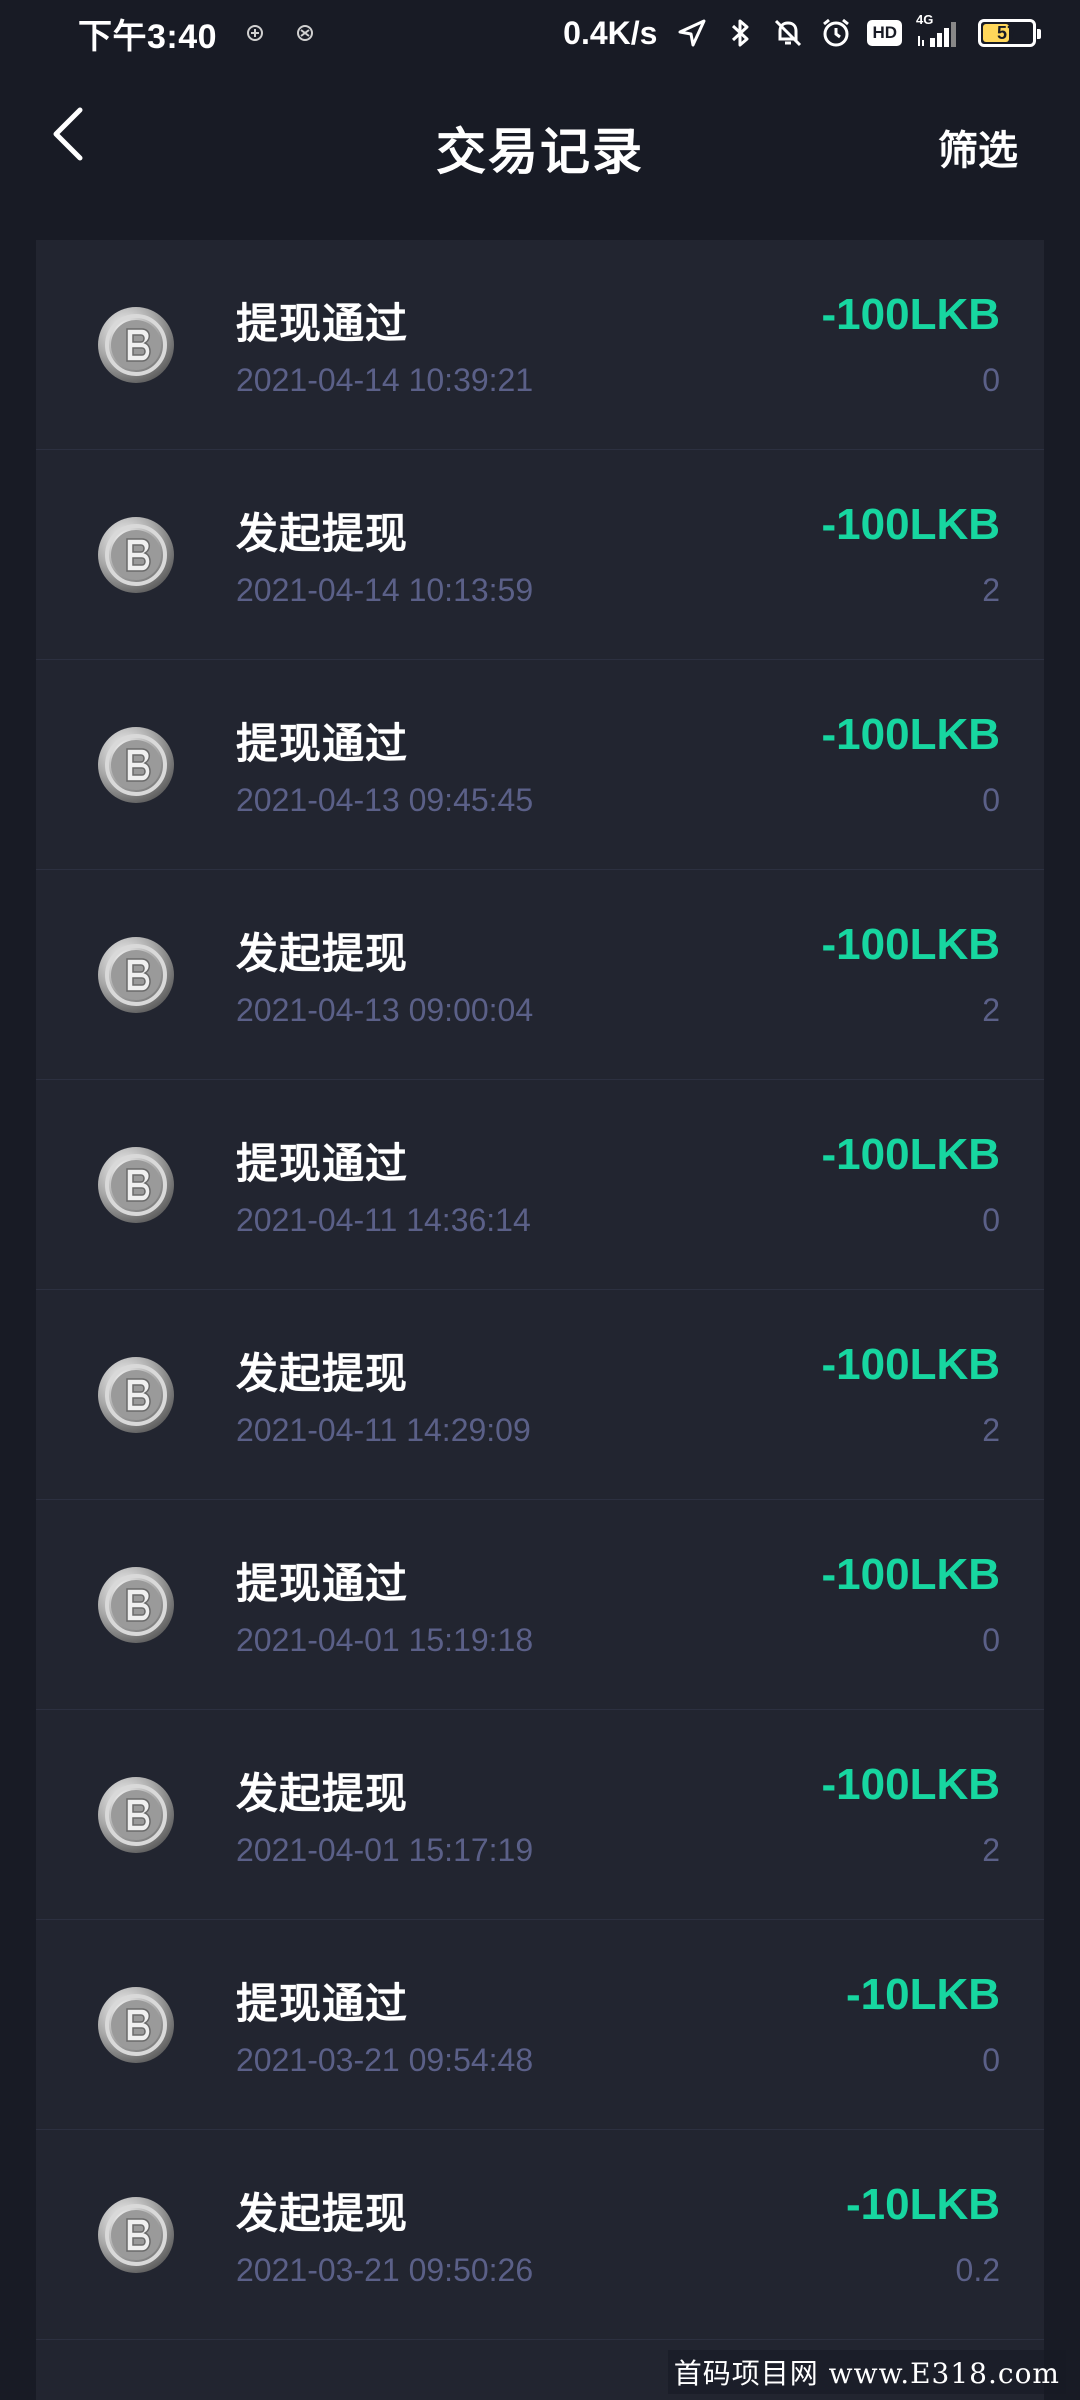 The width and height of the screenshot is (1080, 2400). What do you see at coordinates (925, 19) in the screenshot?
I see `network-type-label: 4G` at bounding box center [925, 19].